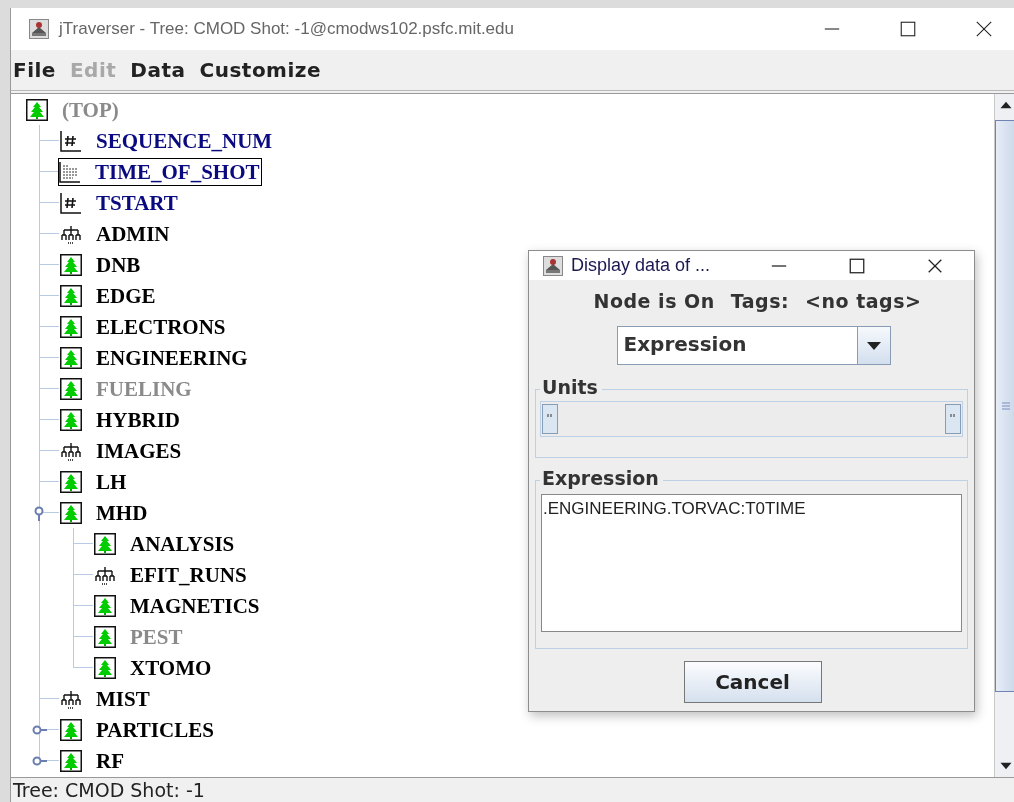  Describe the element at coordinates (139, 450) in the screenshot. I see `node-label: IMAGES` at that location.